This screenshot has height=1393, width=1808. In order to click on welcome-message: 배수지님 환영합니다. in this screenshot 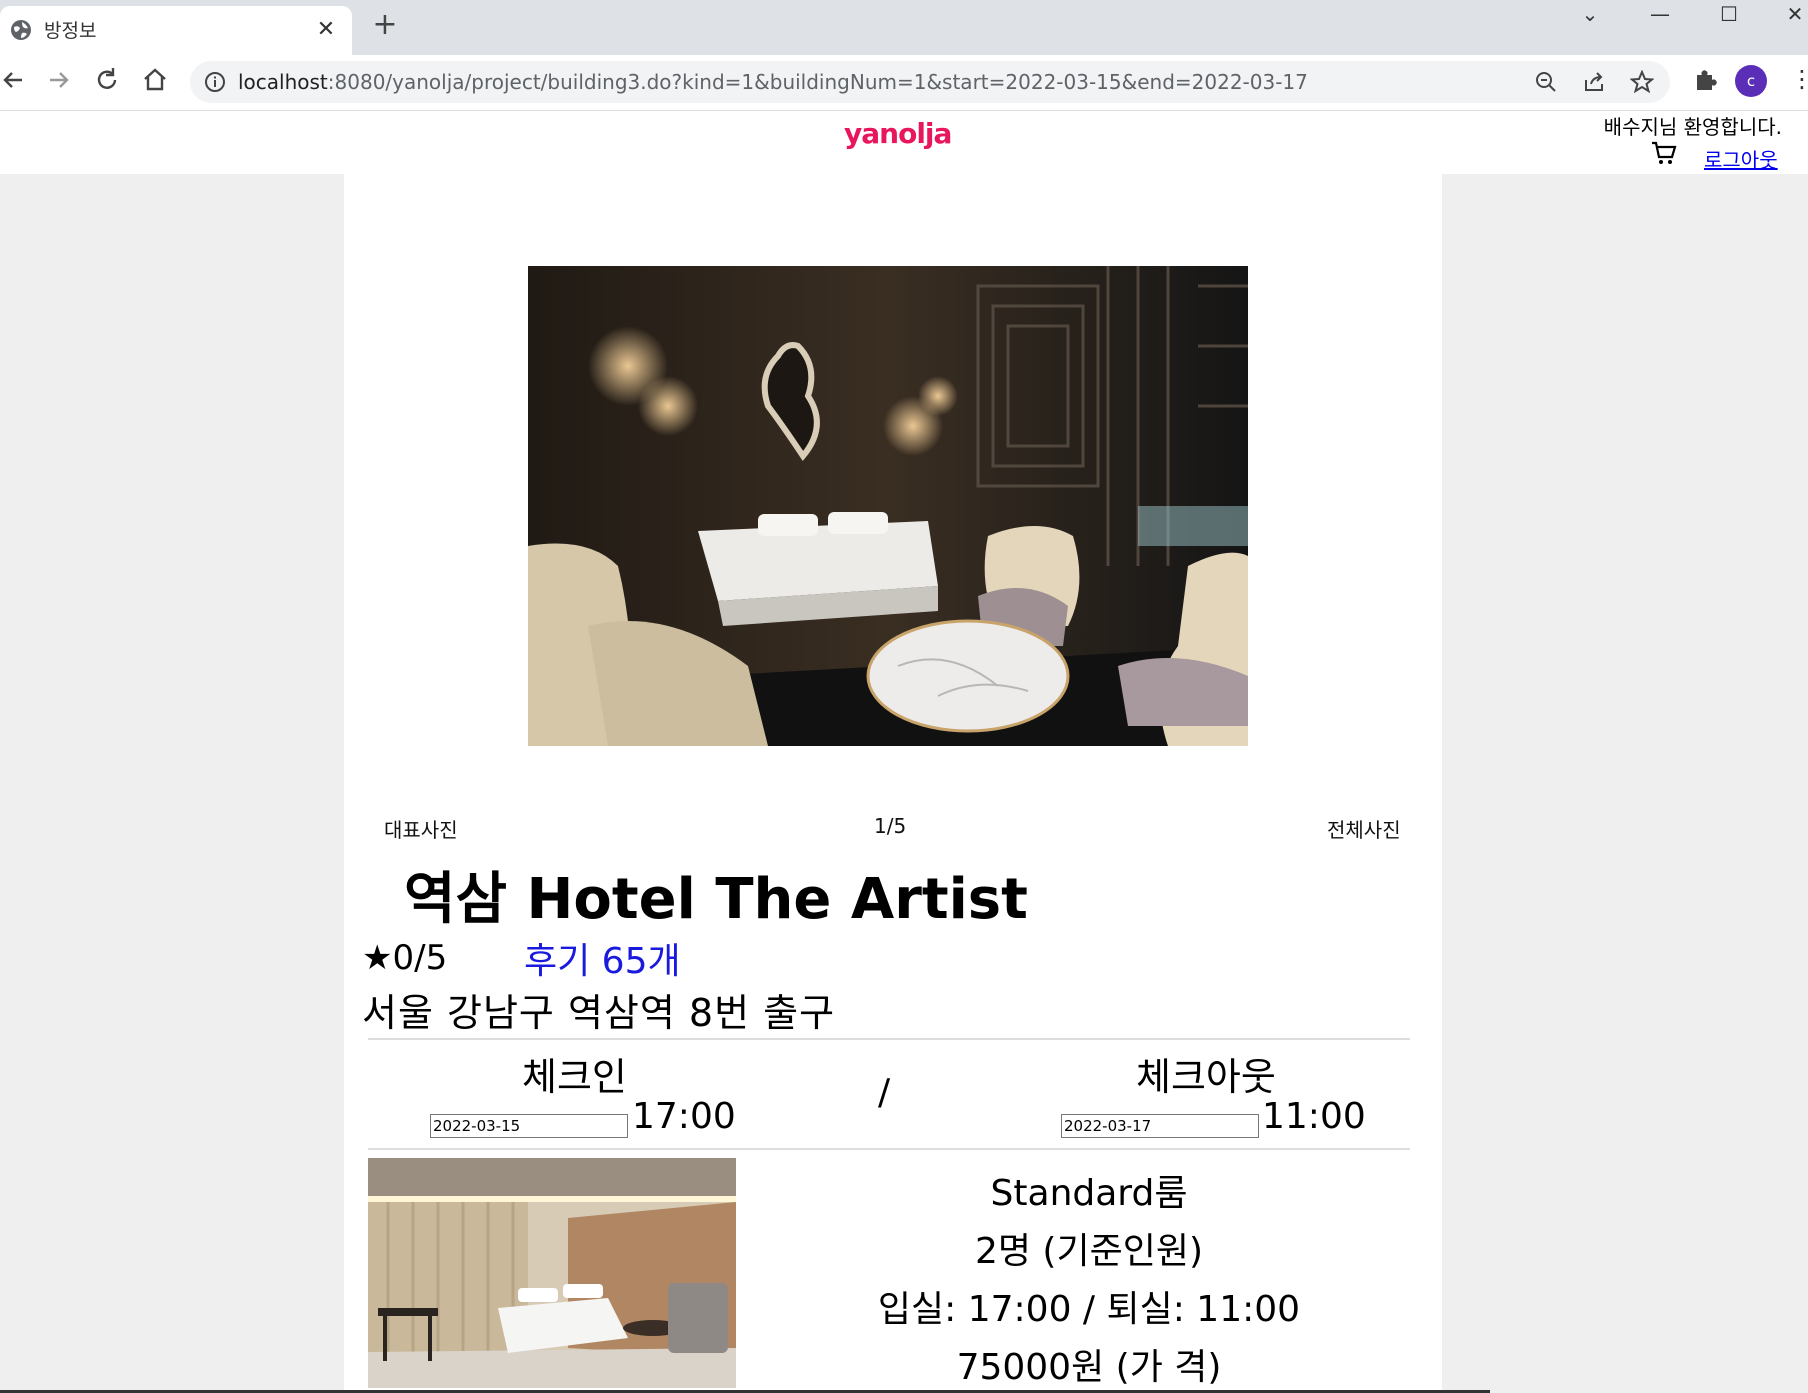, I will do `click(1692, 127)`.